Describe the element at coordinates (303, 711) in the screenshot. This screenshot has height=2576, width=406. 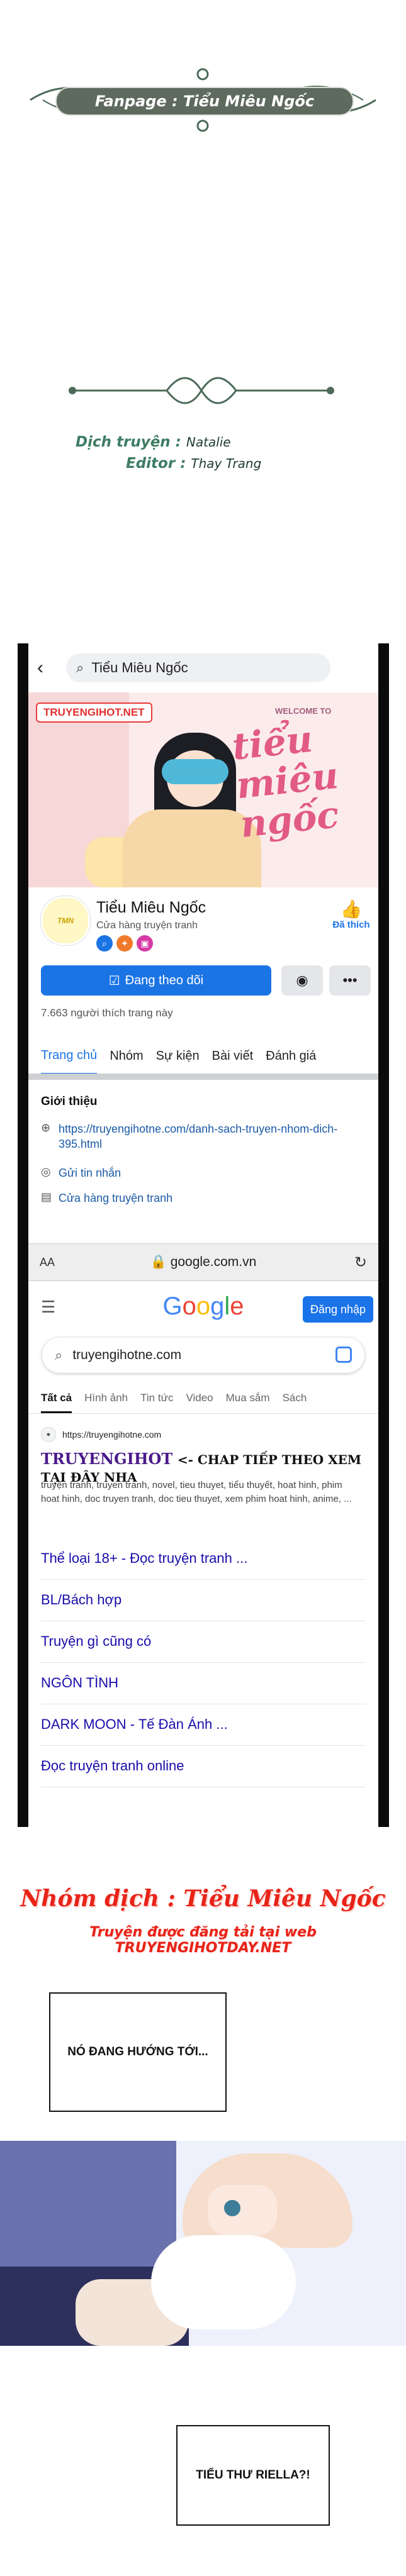
I see `cover-welcome: WELCOME TO` at that location.